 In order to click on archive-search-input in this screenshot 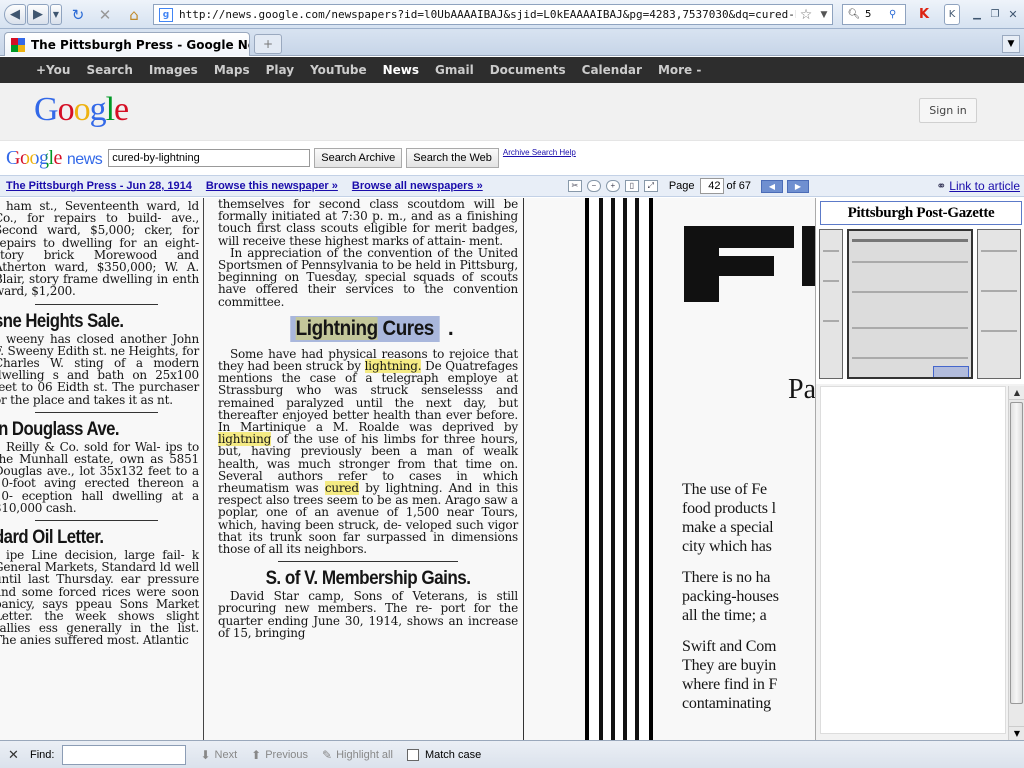, I will do `click(209, 158)`.